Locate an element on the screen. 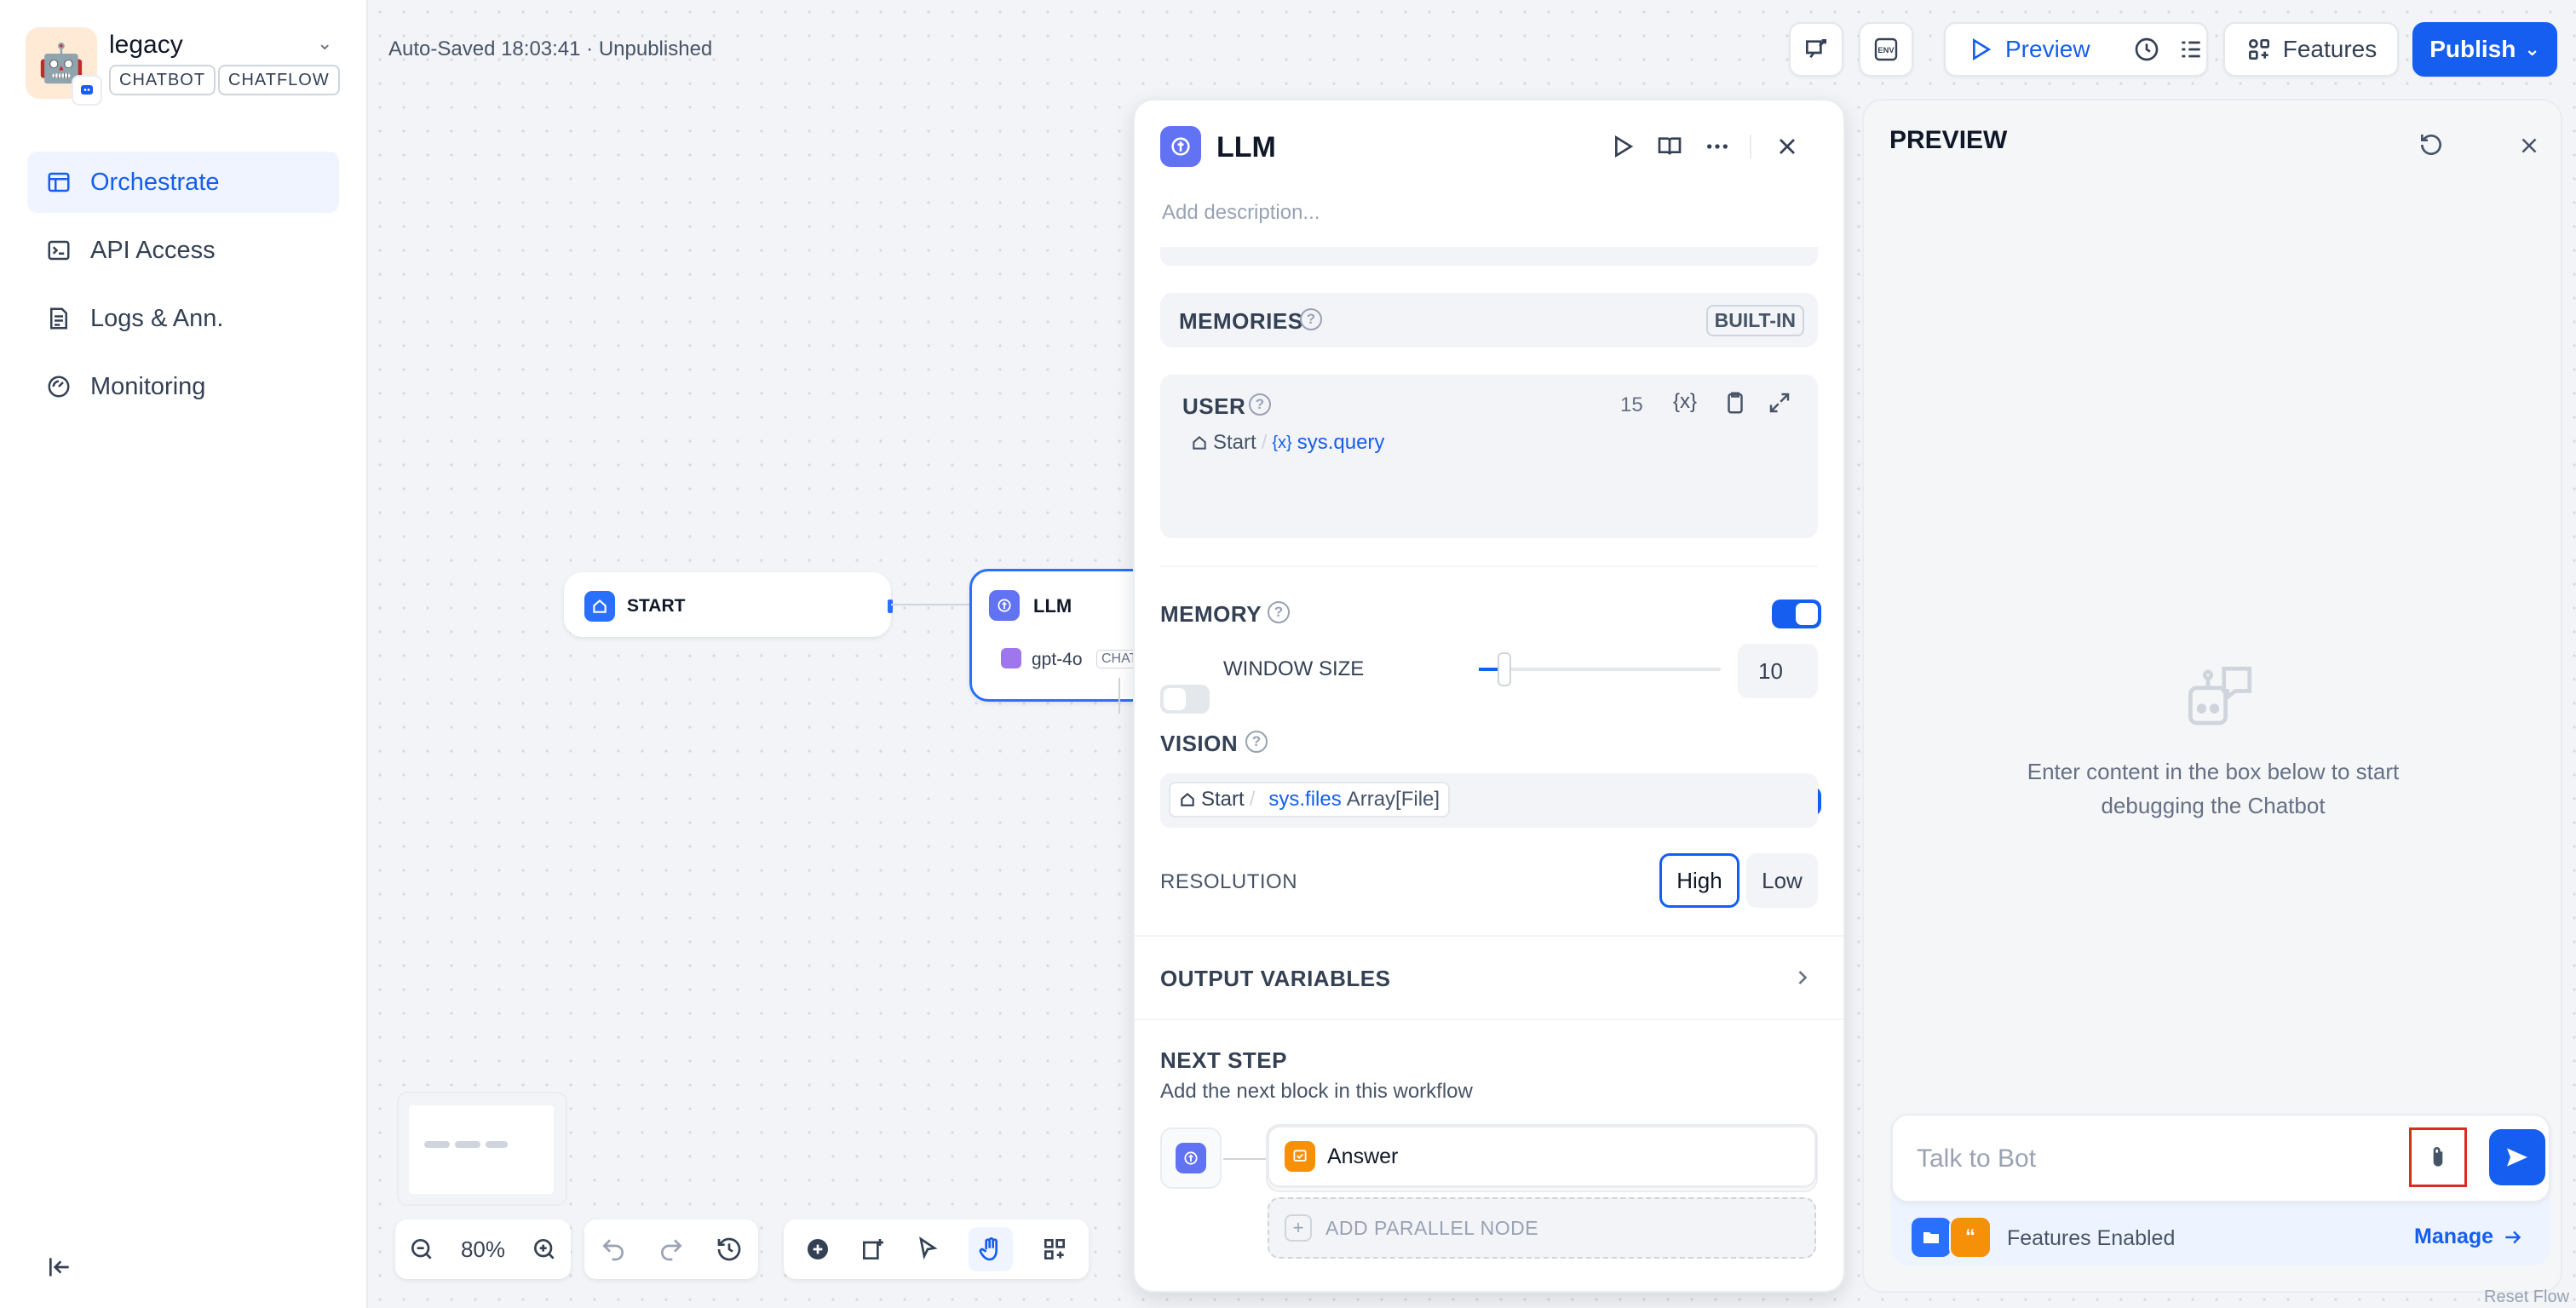 The height and width of the screenshot is (1308, 2576). copy-icon is located at coordinates (1735, 403).